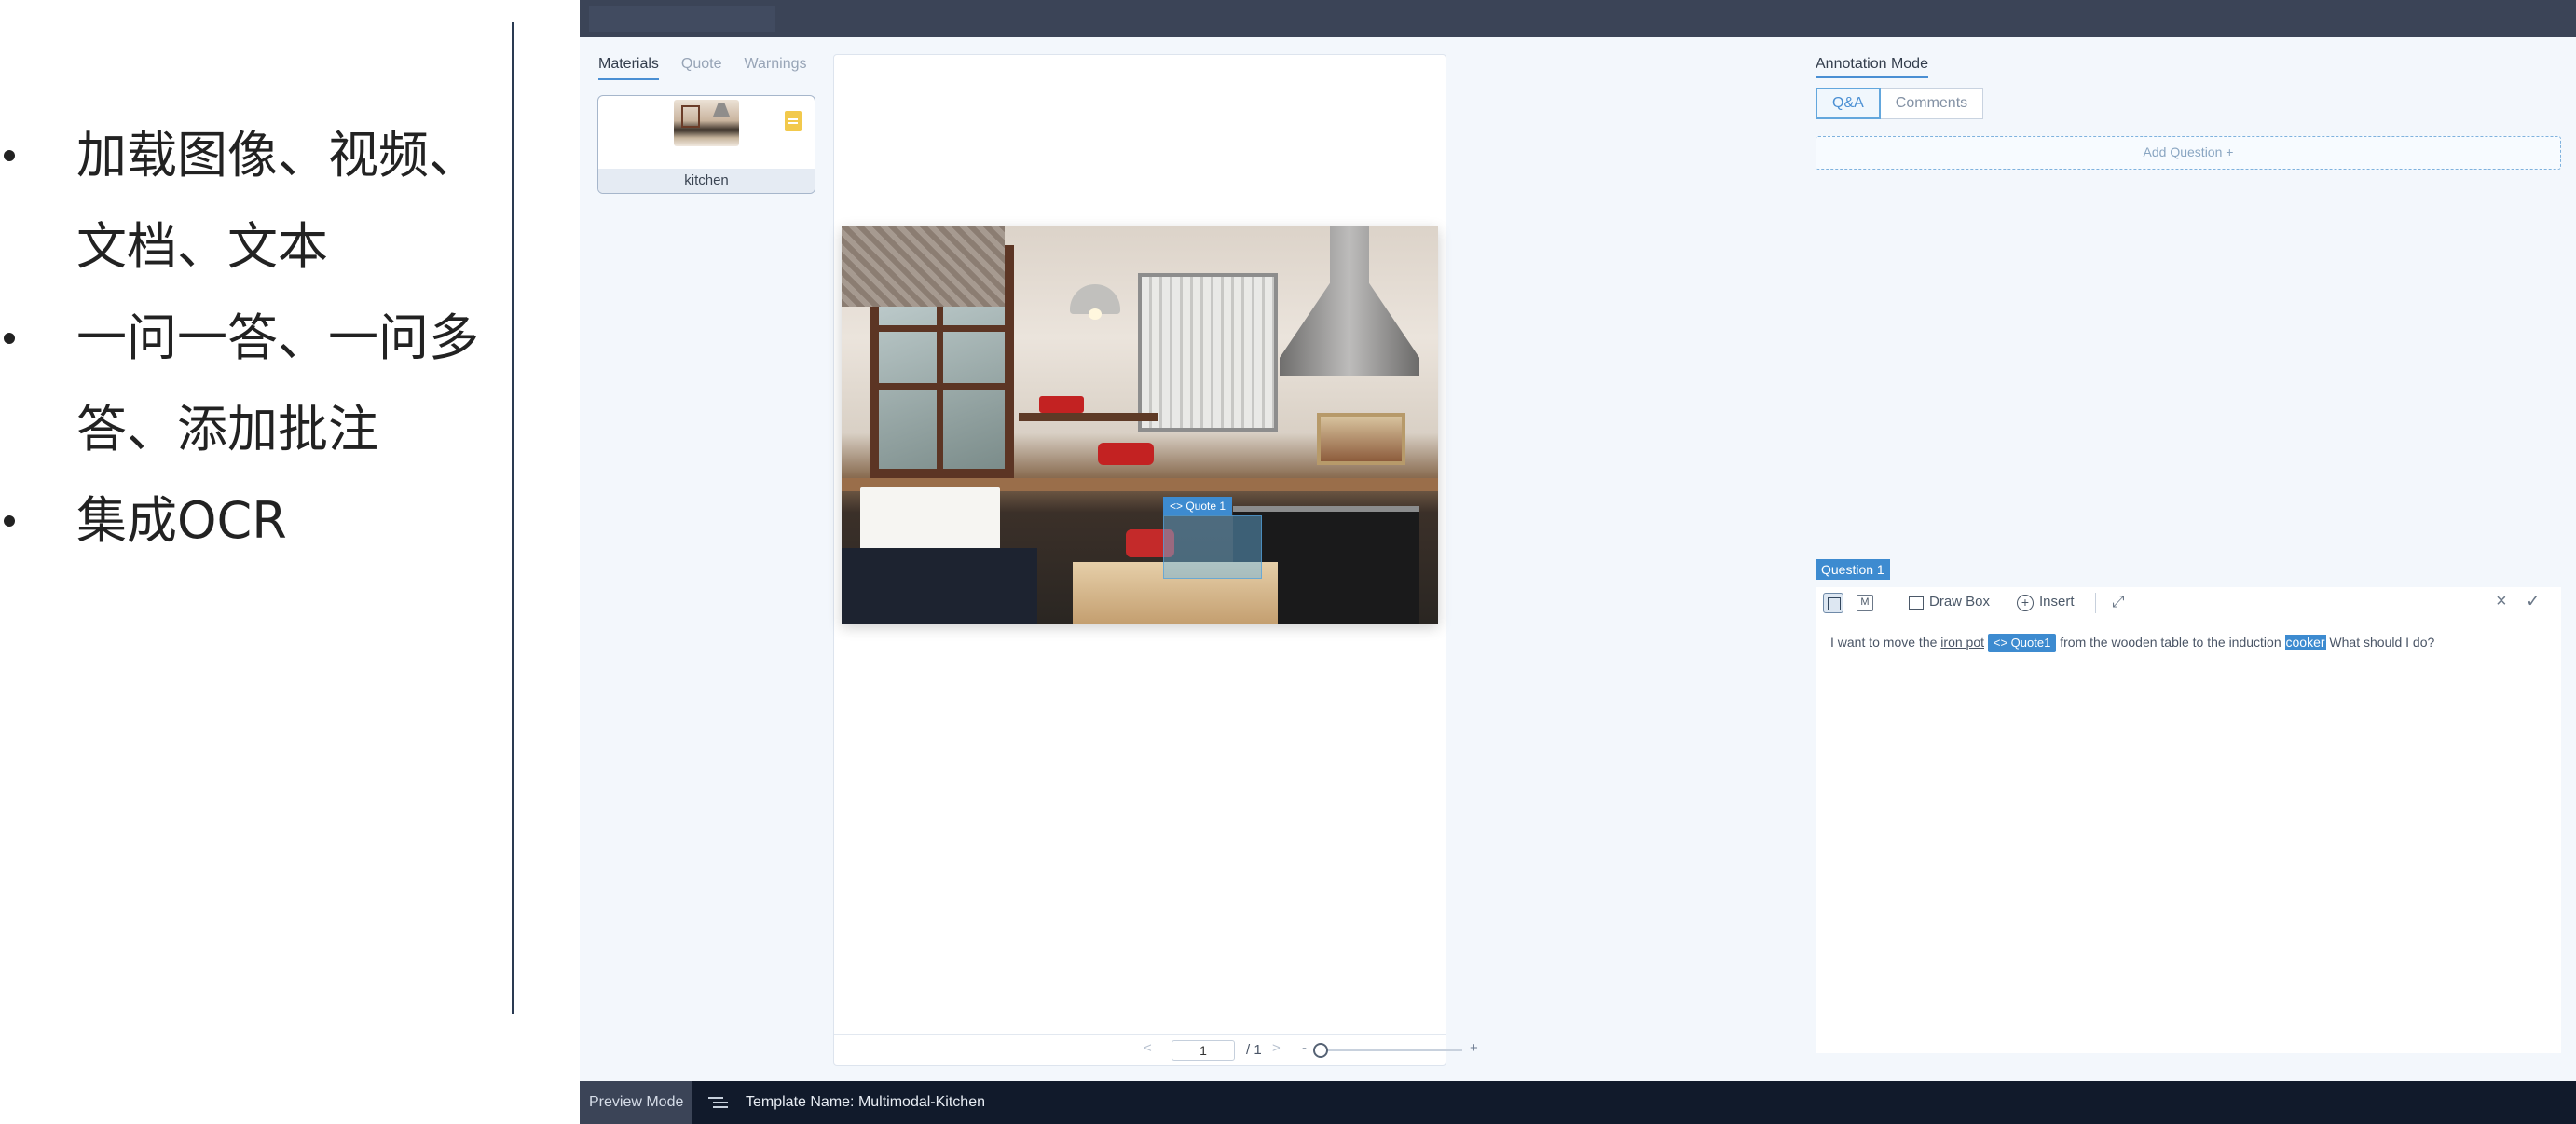 Image resolution: width=2576 pixels, height=1124 pixels. I want to click on draw-box-button: Draw Box, so click(1960, 602).